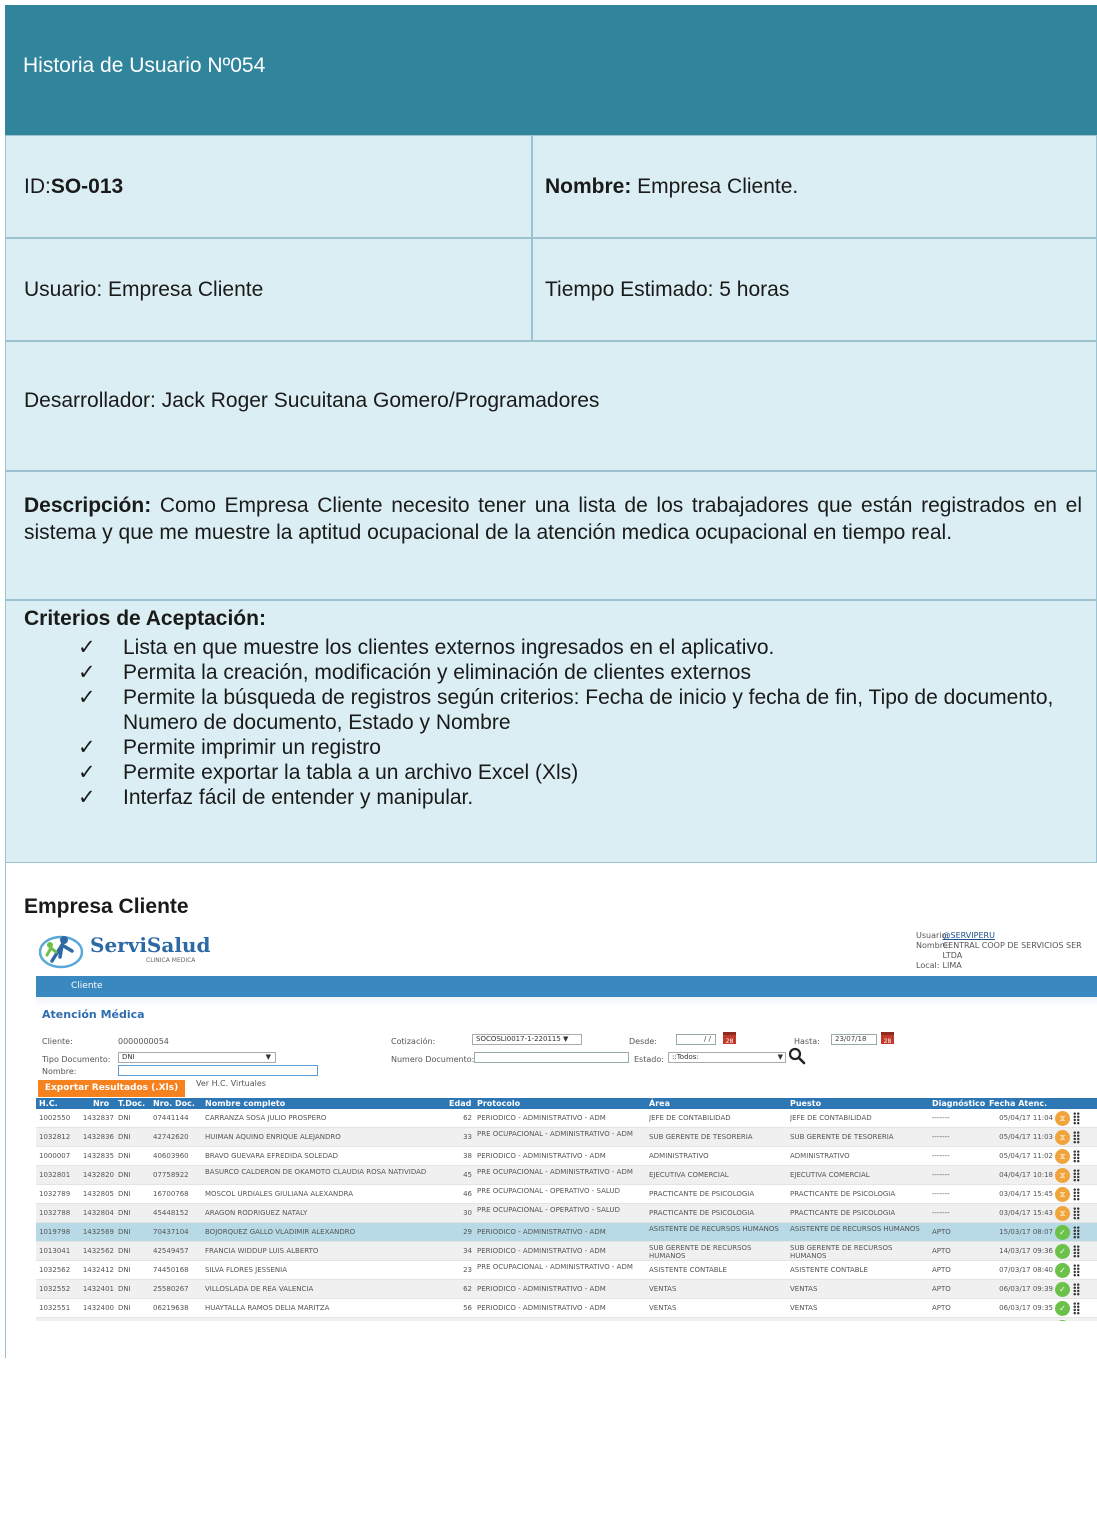  I want to click on cell-nrodoc: 06219638, so click(171, 1308).